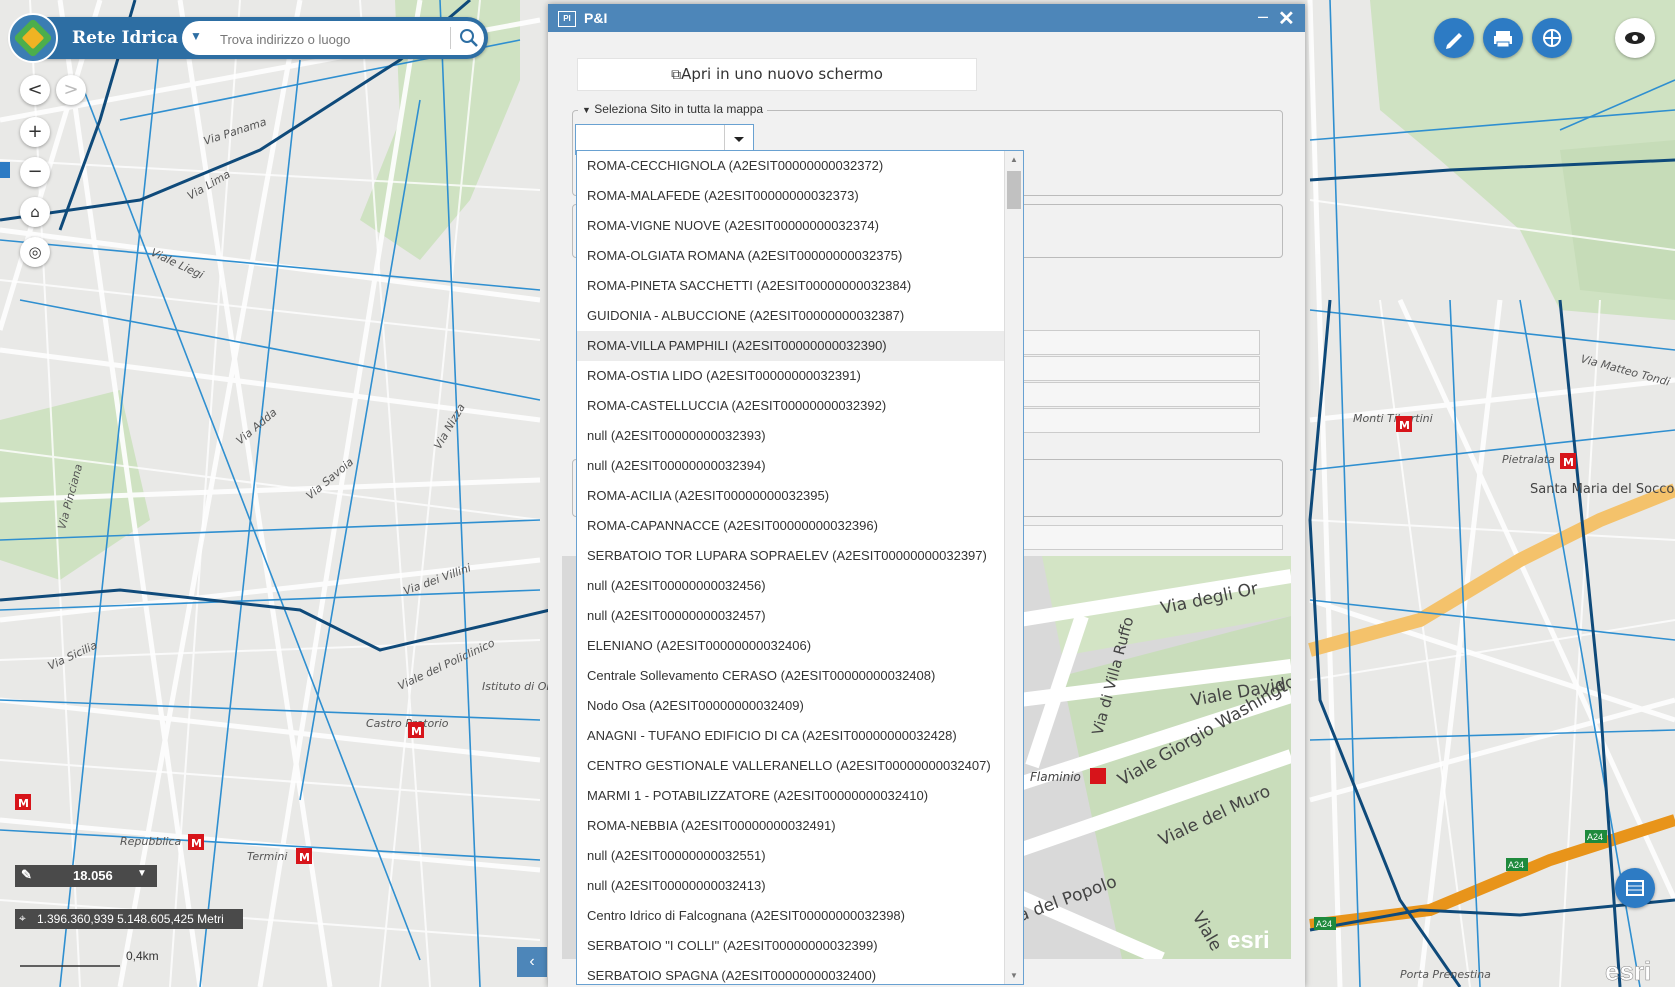 The width and height of the screenshot is (1675, 987). I want to click on dropdown-option: null (A2ESIT00000000032457), so click(791, 616).